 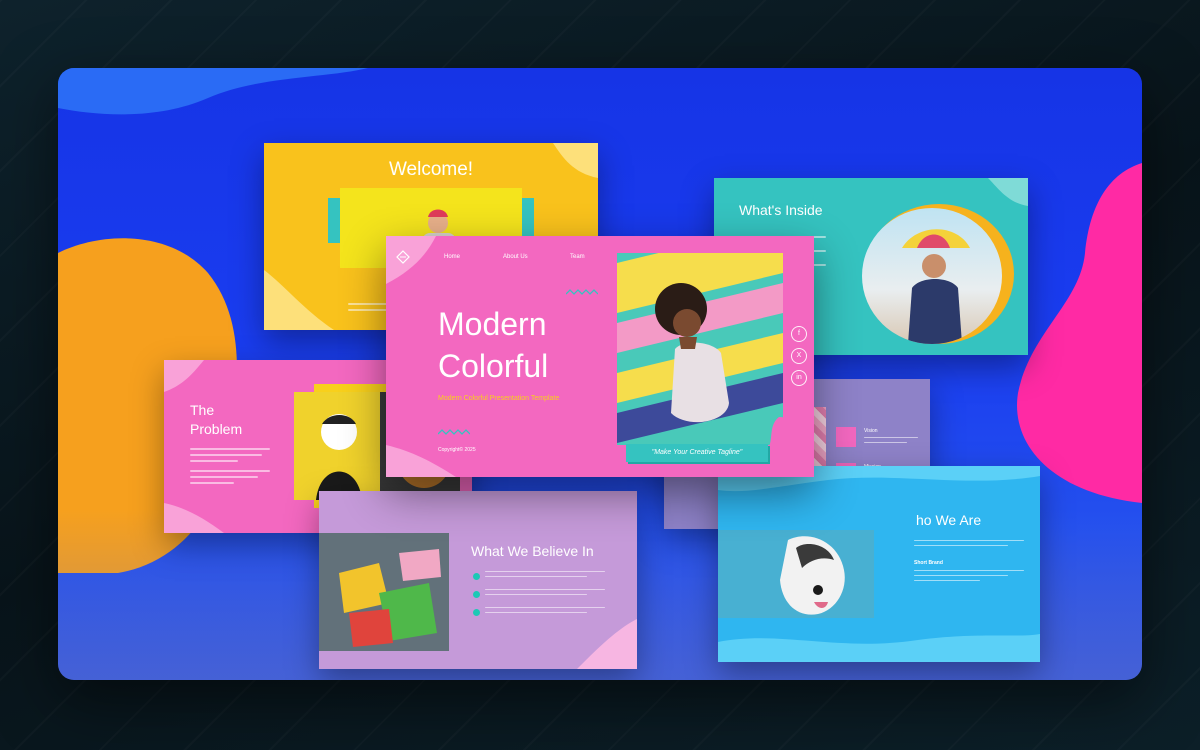 I want to click on nav-home: Home, so click(x=452, y=257).